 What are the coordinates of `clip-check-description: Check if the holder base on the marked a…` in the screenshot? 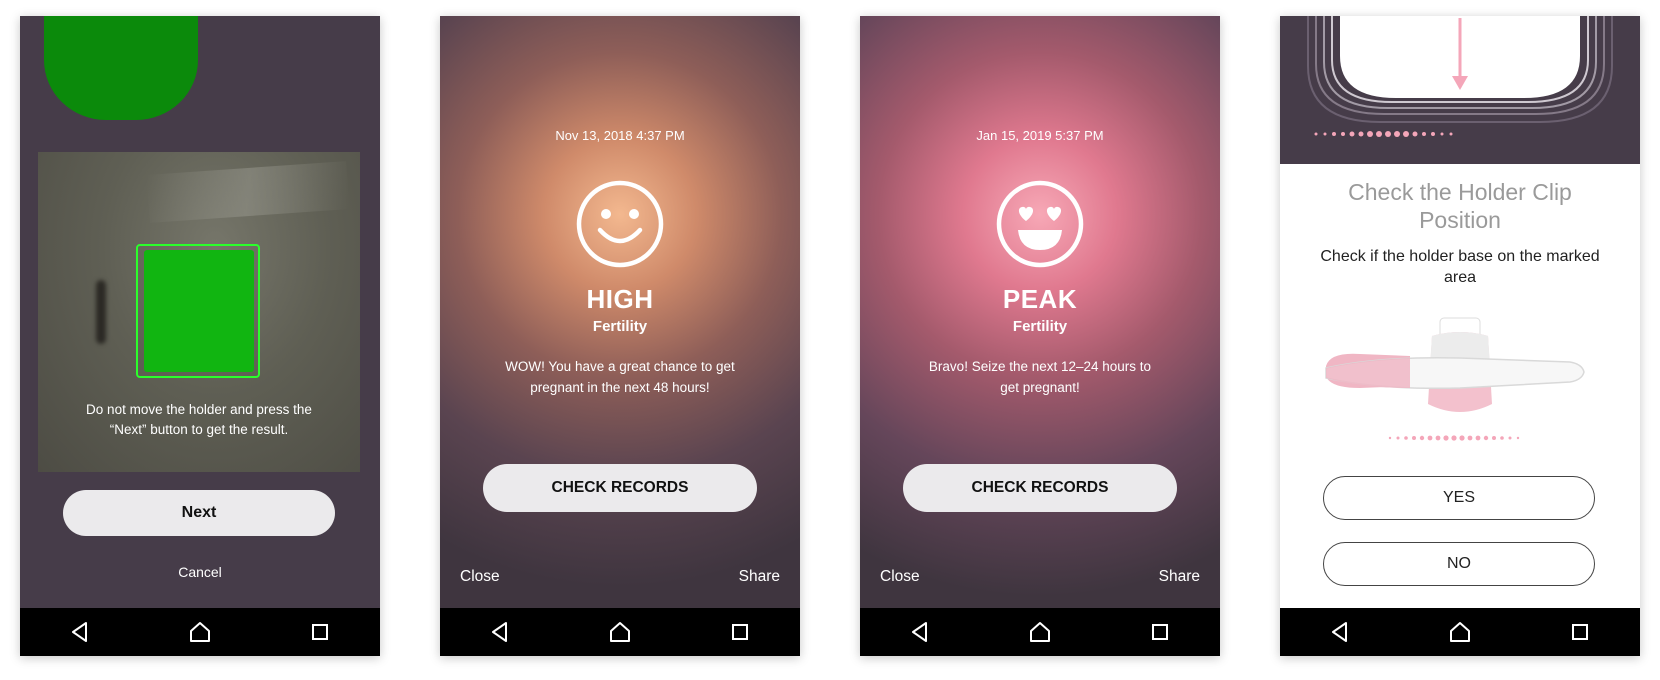 It's located at (1460, 267).